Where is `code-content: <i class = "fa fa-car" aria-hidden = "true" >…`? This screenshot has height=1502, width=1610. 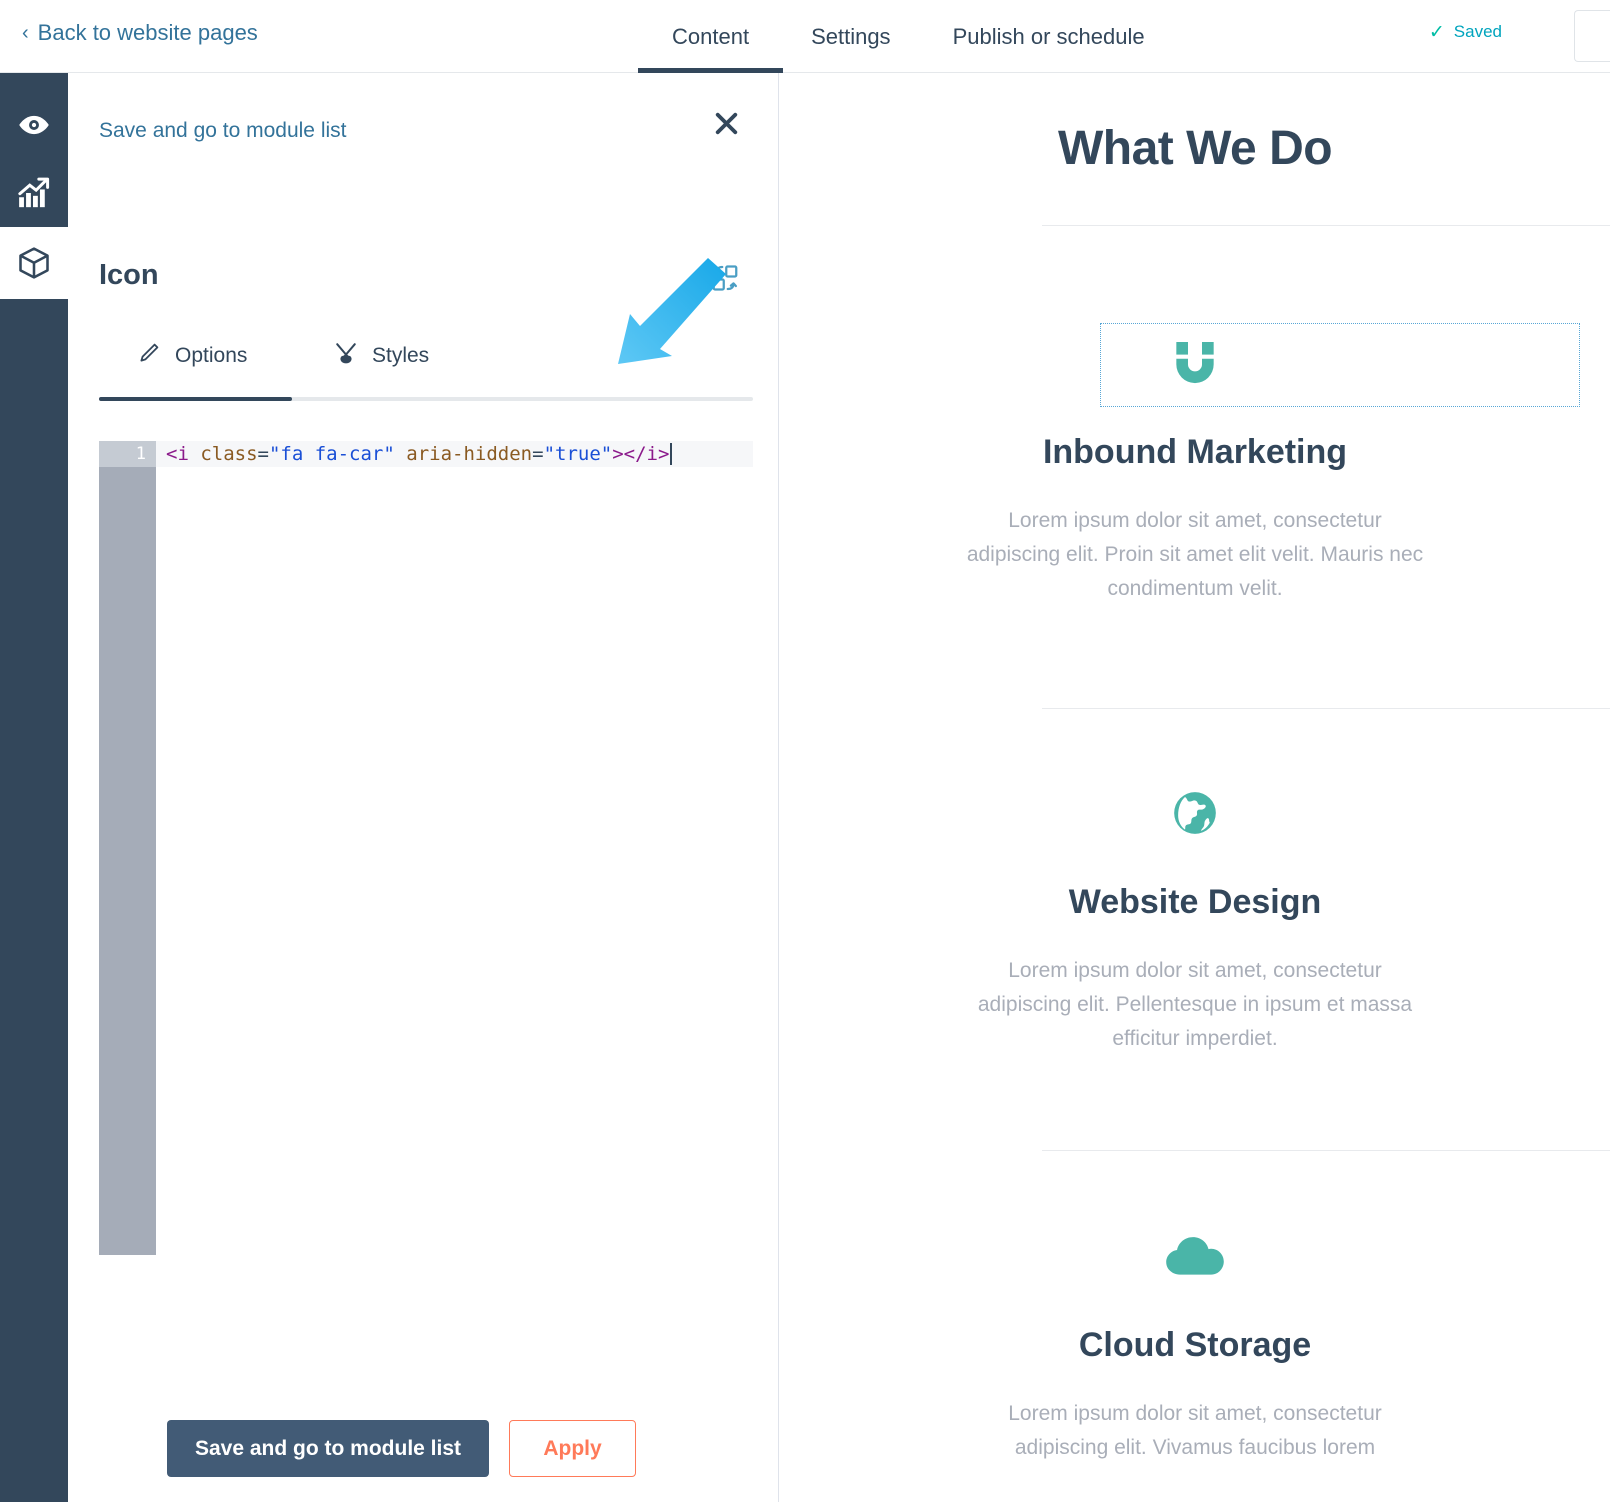 code-content: <i class = "fa fa-car" aria-hidden = "true" >… is located at coordinates (419, 454).